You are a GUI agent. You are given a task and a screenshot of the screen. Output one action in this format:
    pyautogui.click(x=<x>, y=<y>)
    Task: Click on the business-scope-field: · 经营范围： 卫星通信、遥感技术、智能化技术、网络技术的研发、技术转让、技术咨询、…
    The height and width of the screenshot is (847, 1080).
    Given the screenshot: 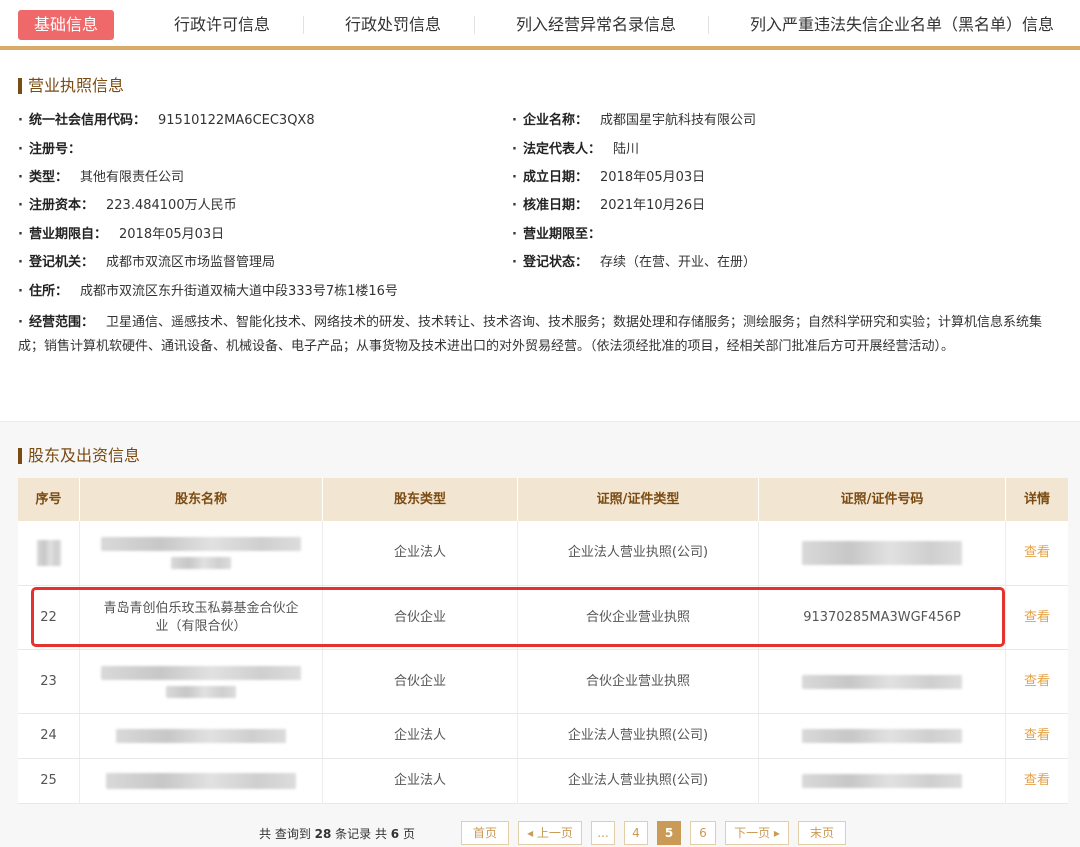 What is the action you would take?
    pyautogui.click(x=530, y=334)
    